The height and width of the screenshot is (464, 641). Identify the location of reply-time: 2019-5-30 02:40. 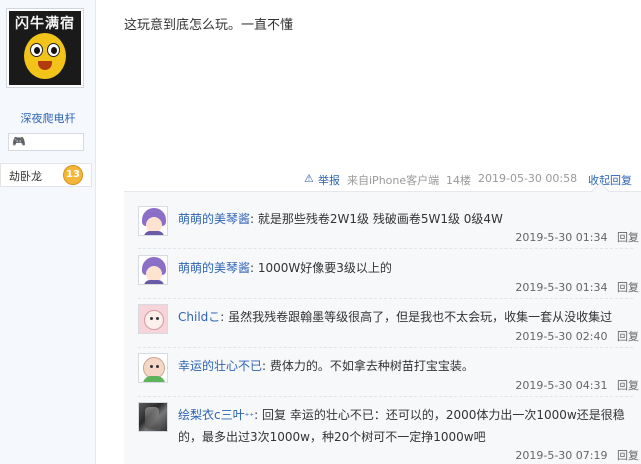
(561, 336).